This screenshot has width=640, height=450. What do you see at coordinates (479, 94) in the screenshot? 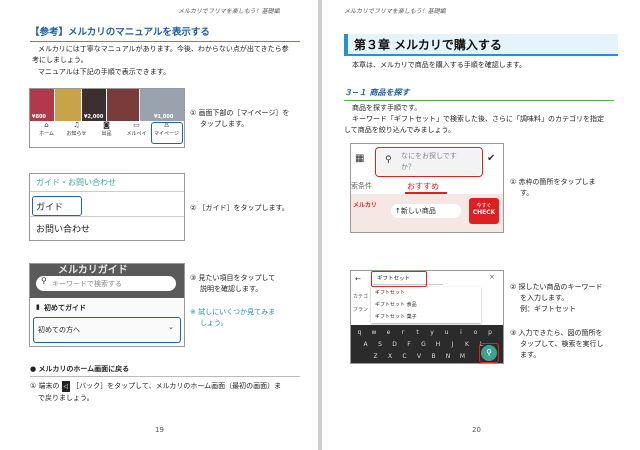
I see `section-heading: ３−１ 商品を探す` at bounding box center [479, 94].